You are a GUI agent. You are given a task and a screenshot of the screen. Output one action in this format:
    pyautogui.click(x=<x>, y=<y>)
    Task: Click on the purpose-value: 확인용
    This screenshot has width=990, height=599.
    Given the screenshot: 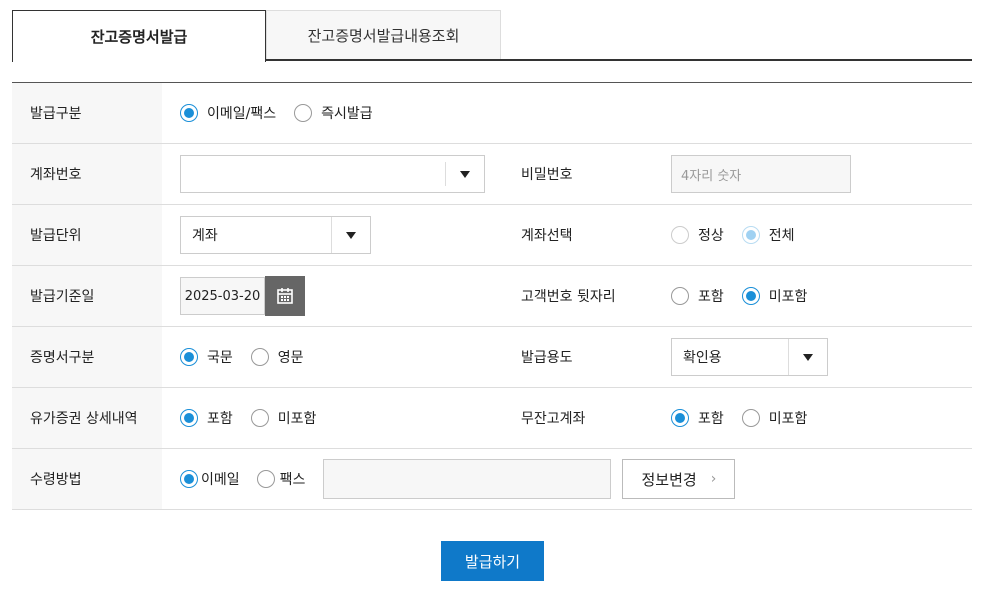 What is the action you would take?
    pyautogui.click(x=702, y=358)
    